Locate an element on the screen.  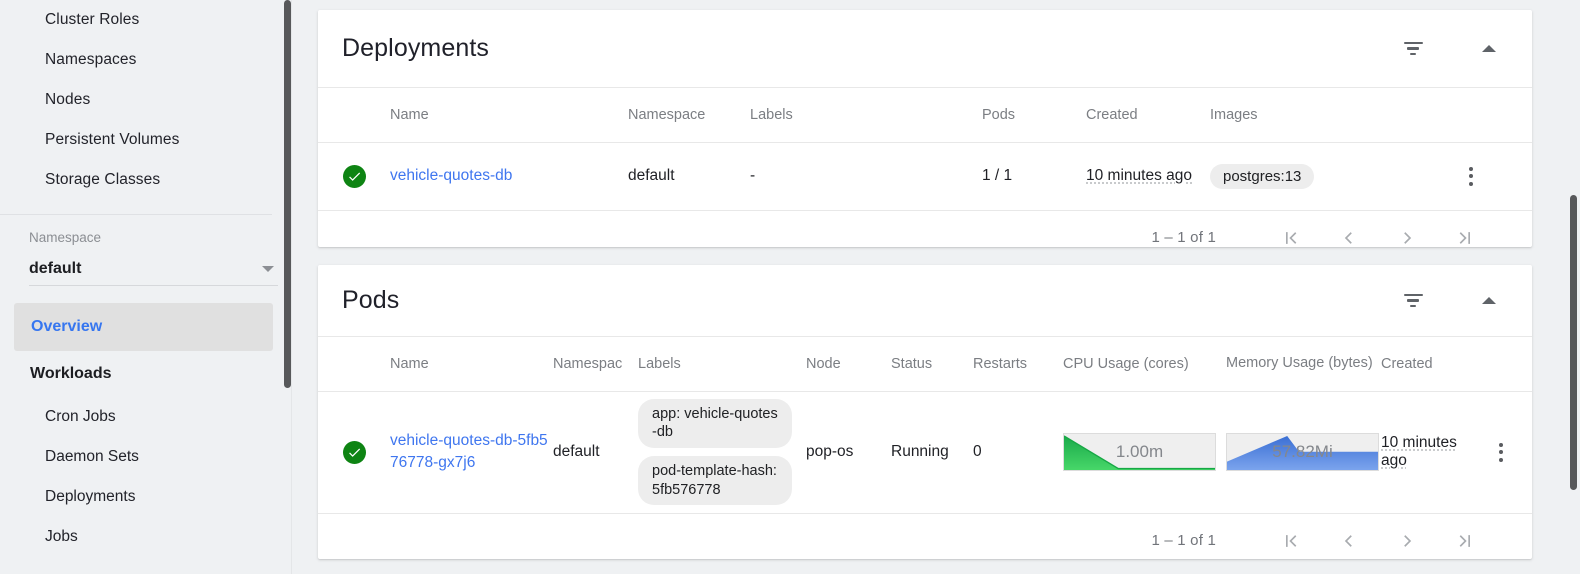
sidebar-item-persistent-volumes: Persistent Volumes is located at coordinates (146, 140).